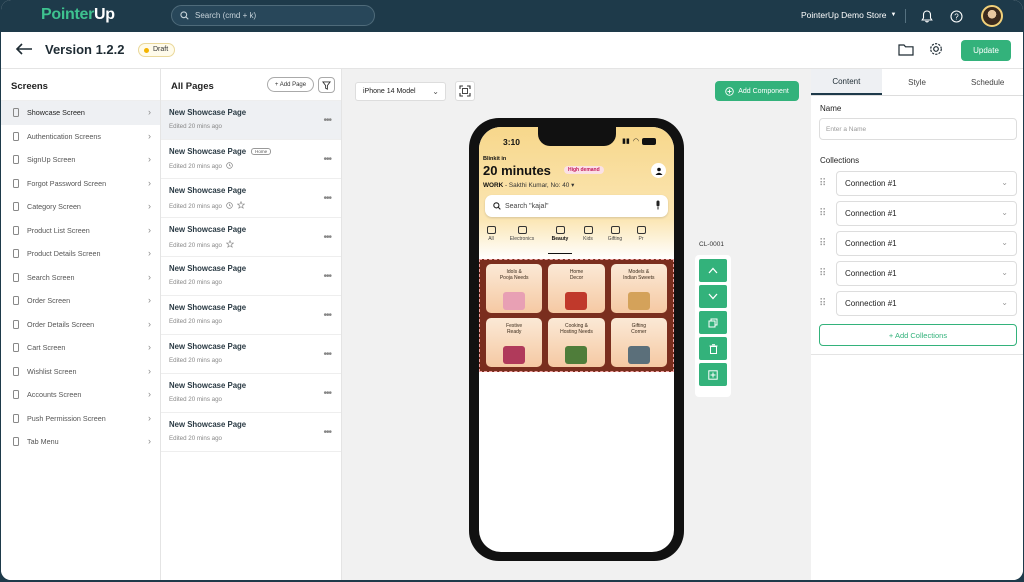 The height and width of the screenshot is (582, 1024). I want to click on global-search-input: Search (cmd + k), so click(273, 15).